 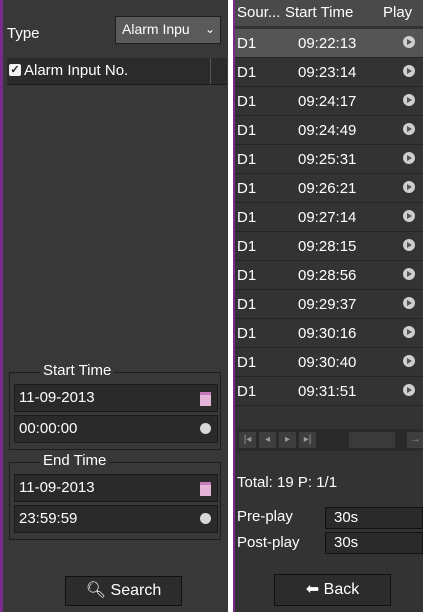 I want to click on start-time-group: Start Time 11-09-2013 00:00:00, so click(x=115, y=406).